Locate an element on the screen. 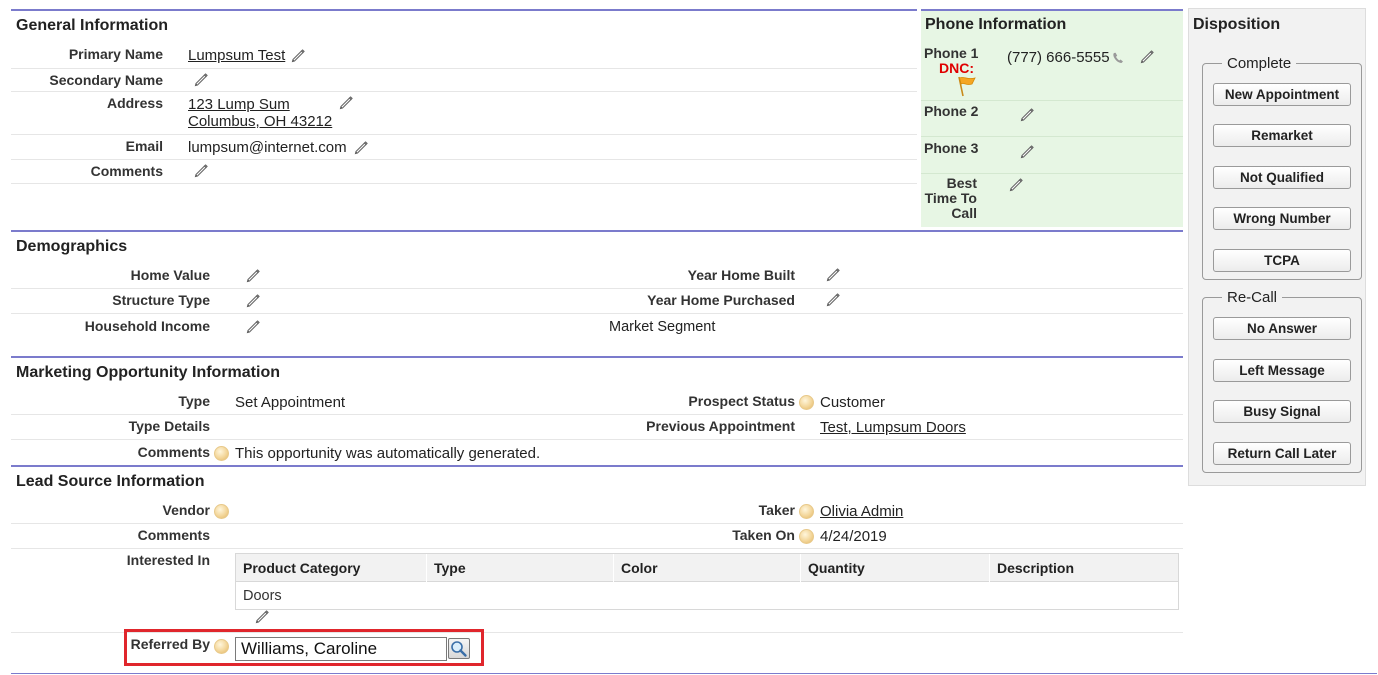  phone-call-icon is located at coordinates (1119, 58).